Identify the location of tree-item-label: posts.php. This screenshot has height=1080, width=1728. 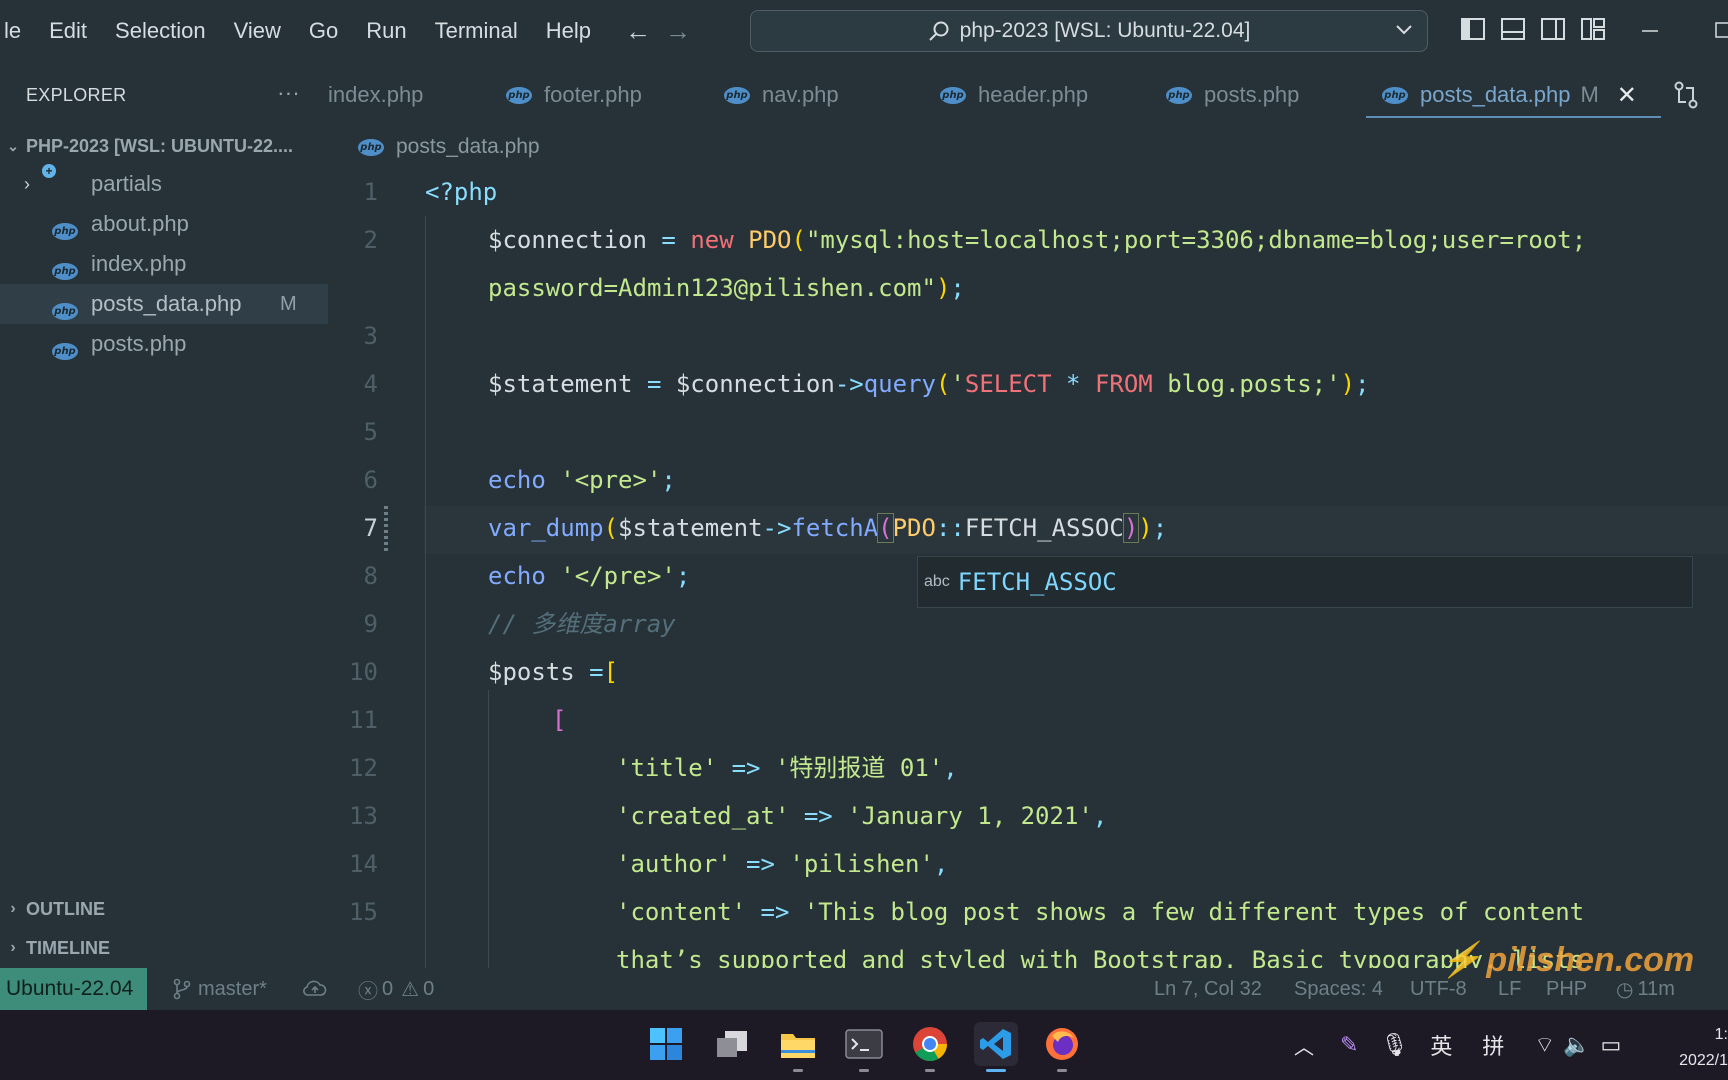
(139, 343).